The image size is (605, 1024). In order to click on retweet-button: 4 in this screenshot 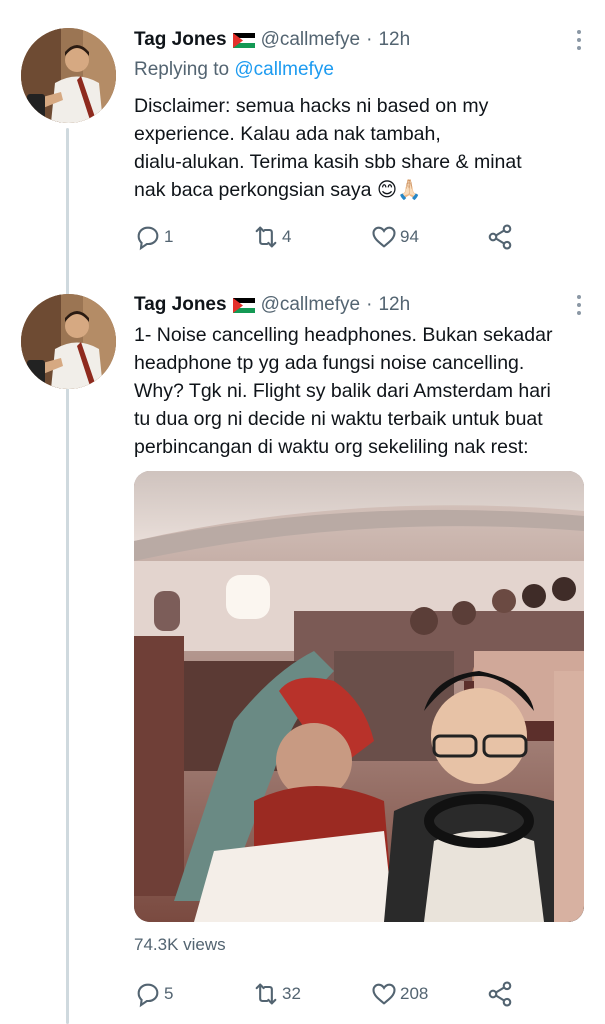, I will do `click(271, 237)`.